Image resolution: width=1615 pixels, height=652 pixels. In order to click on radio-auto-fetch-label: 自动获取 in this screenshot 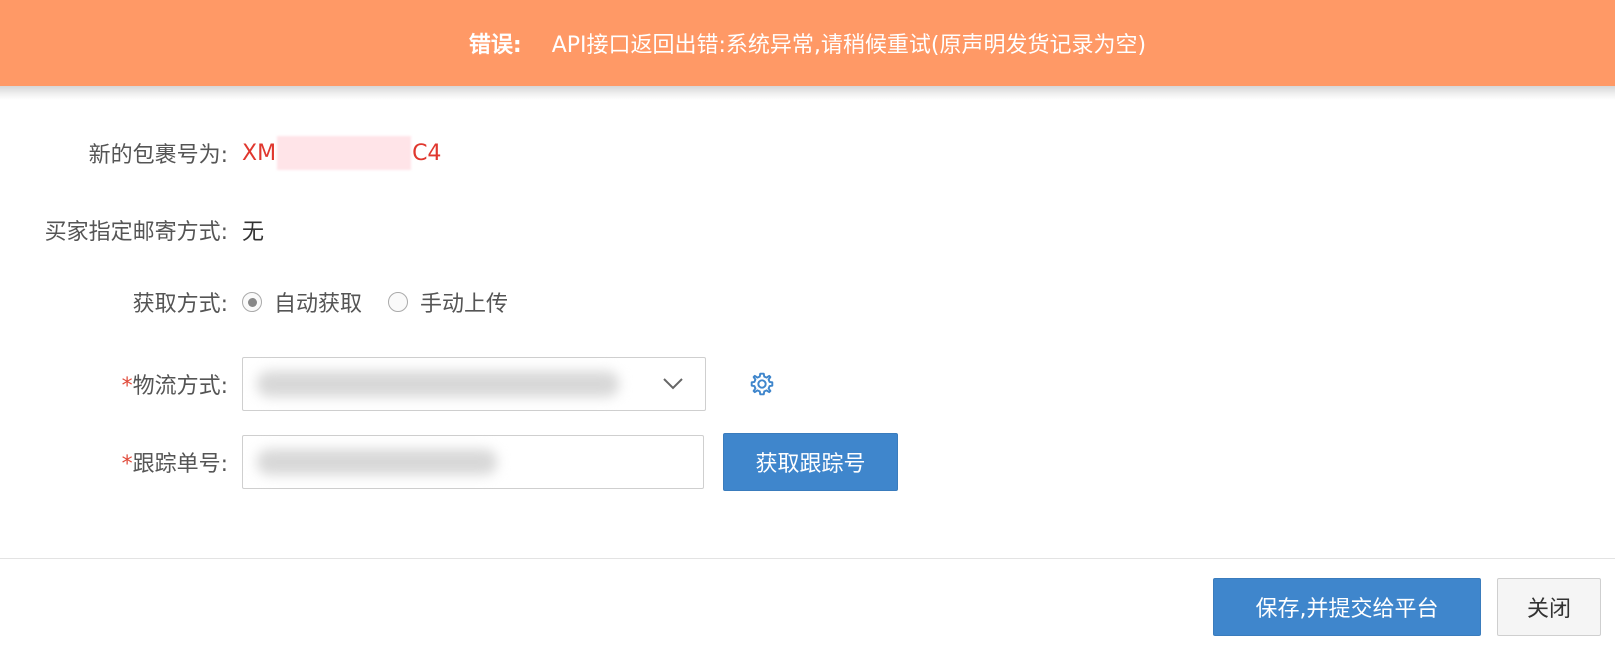, I will do `click(318, 304)`.